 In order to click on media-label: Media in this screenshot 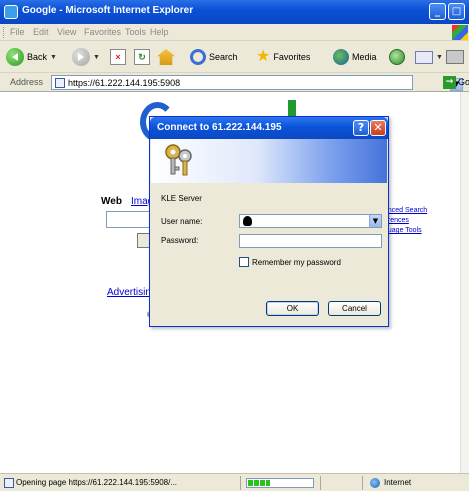, I will do `click(364, 57)`.